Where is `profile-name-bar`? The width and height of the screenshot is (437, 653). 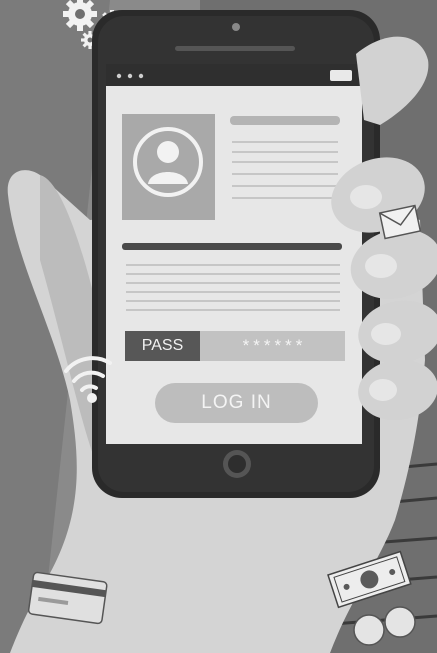
profile-name-bar is located at coordinates (285, 120).